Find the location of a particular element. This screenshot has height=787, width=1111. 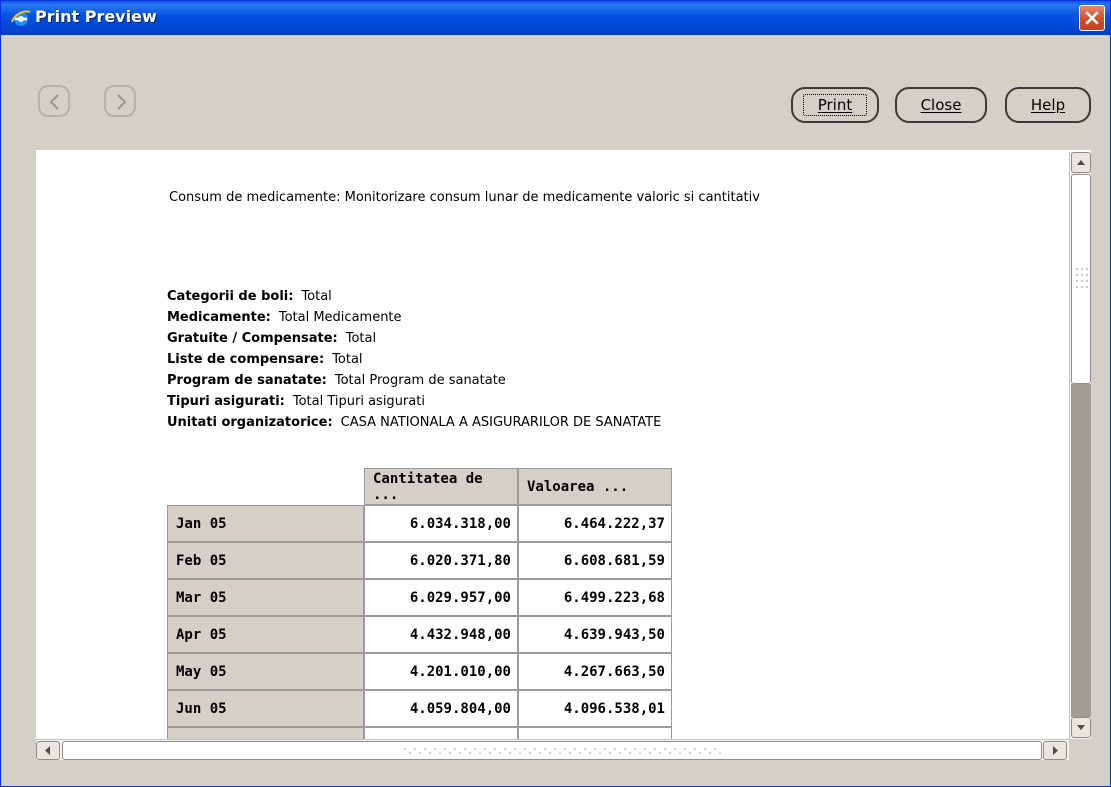

arrow-up-icon is located at coordinates (1081, 162).